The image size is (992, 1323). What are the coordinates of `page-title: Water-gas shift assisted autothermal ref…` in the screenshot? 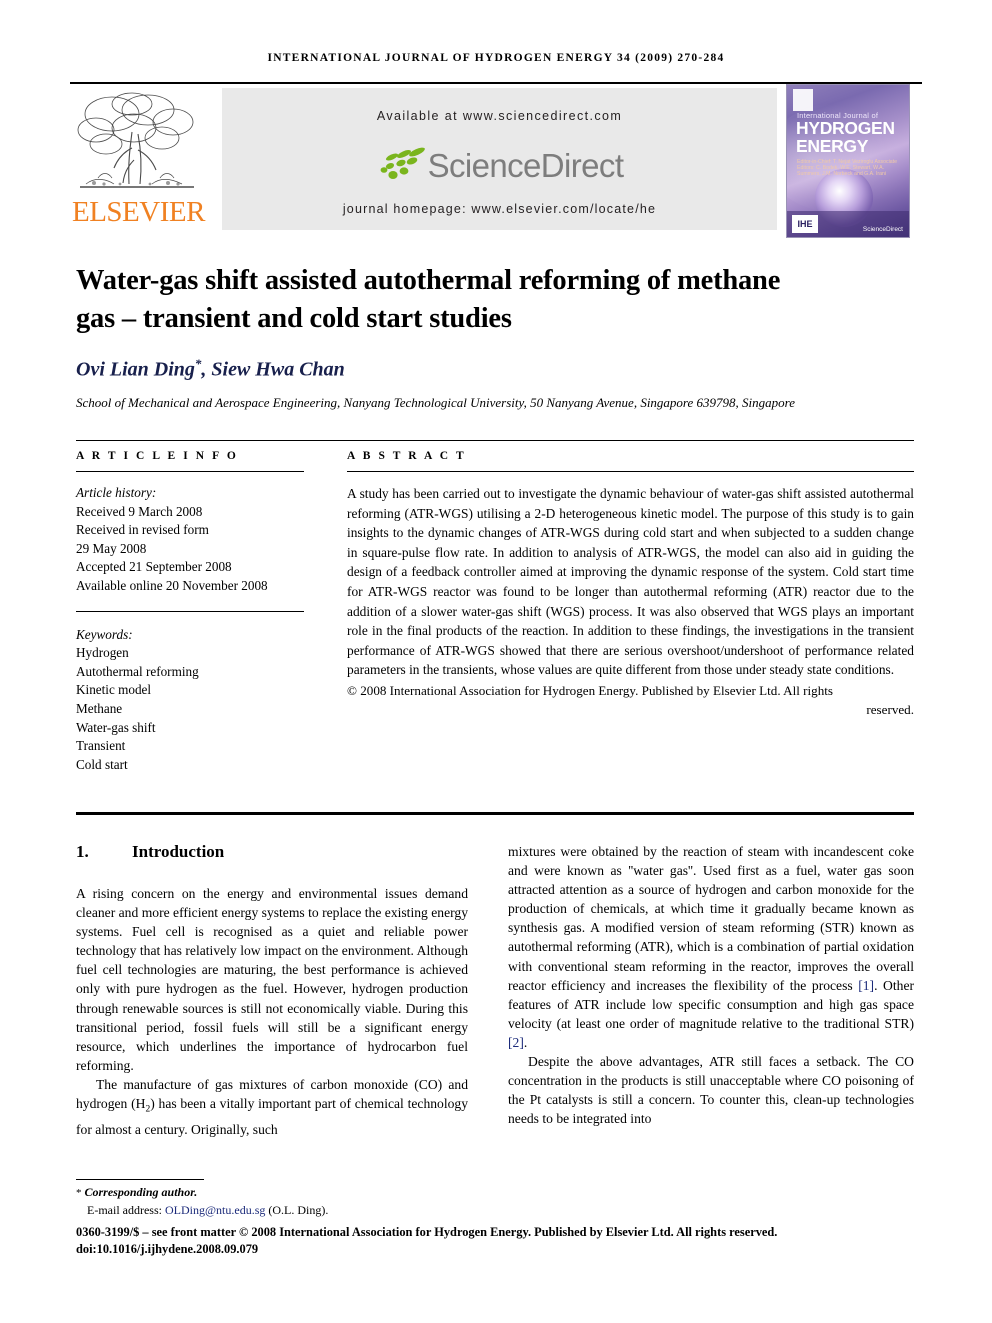 It's located at (428, 299).